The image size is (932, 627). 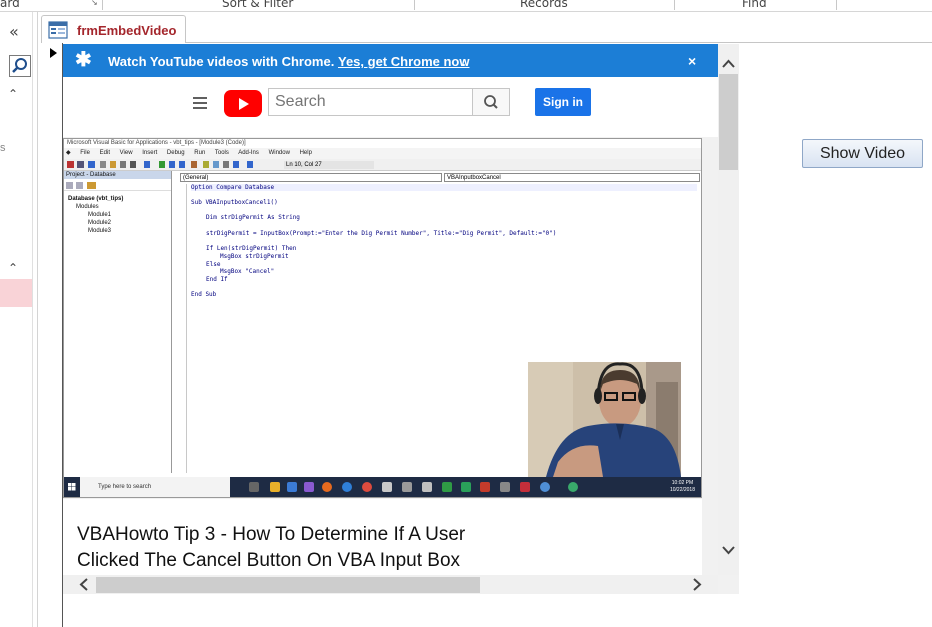 I want to click on youtube-search-button, so click(x=491, y=102).